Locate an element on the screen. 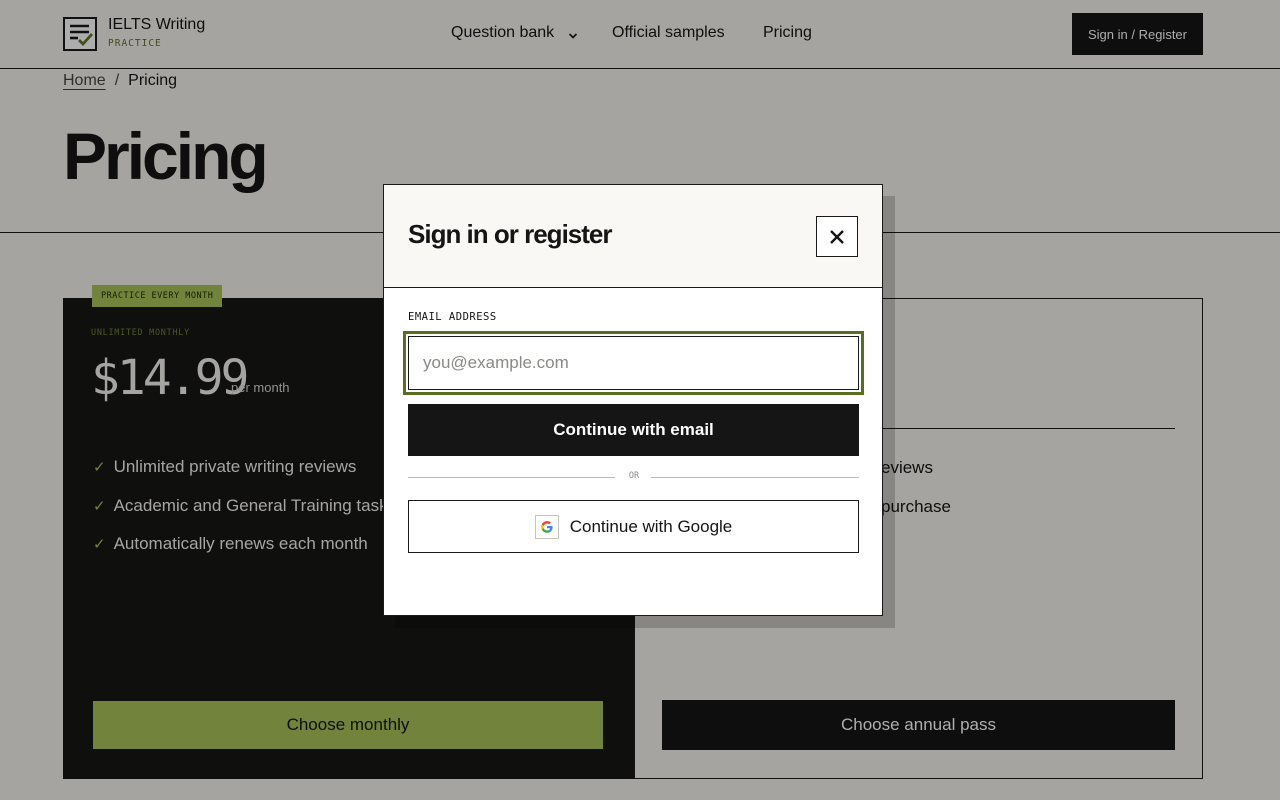  or-label: OR is located at coordinates (634, 476).